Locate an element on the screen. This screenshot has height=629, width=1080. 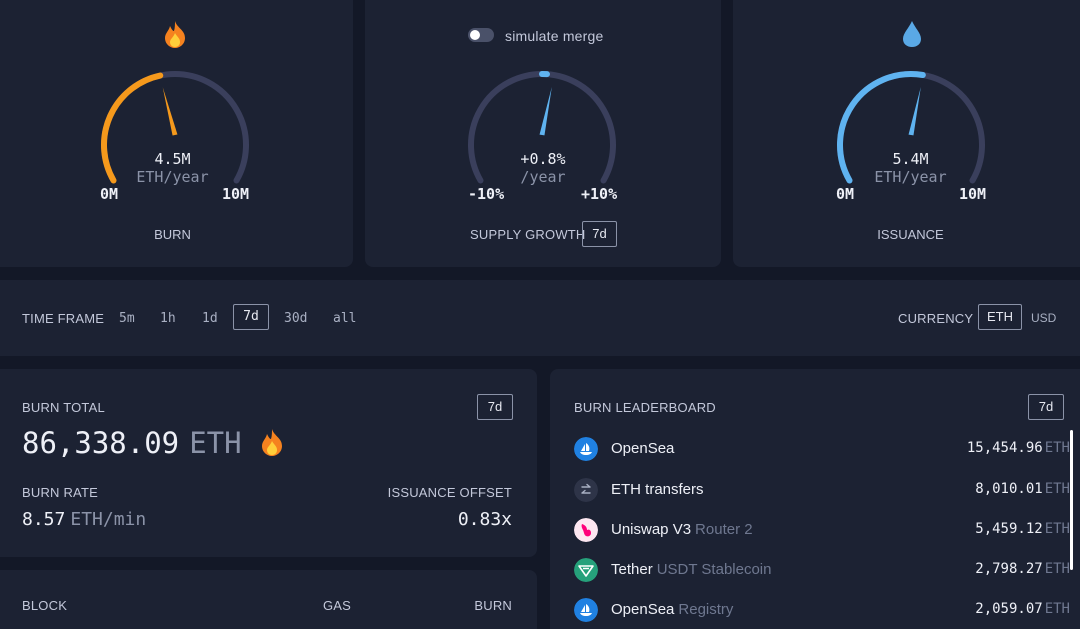
leaderboard-name: Tether USDT Stablecoin is located at coordinates (691, 569).